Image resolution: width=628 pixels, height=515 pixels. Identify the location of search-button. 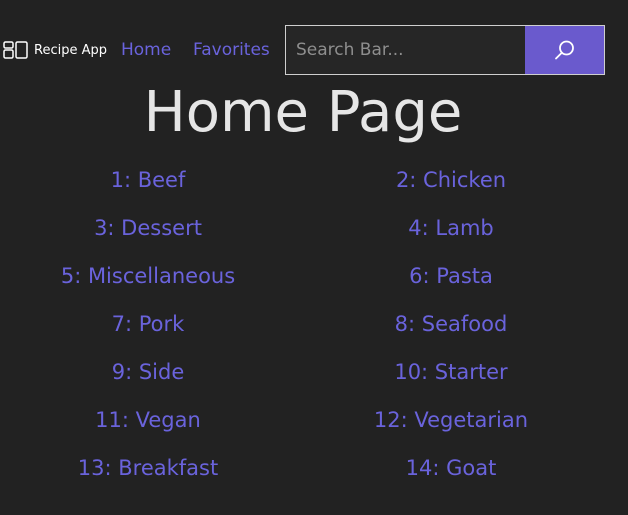
(565, 50).